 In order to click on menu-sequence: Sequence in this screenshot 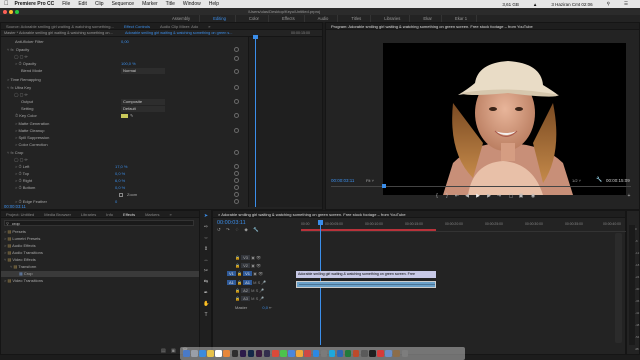, I will do `click(123, 4)`.